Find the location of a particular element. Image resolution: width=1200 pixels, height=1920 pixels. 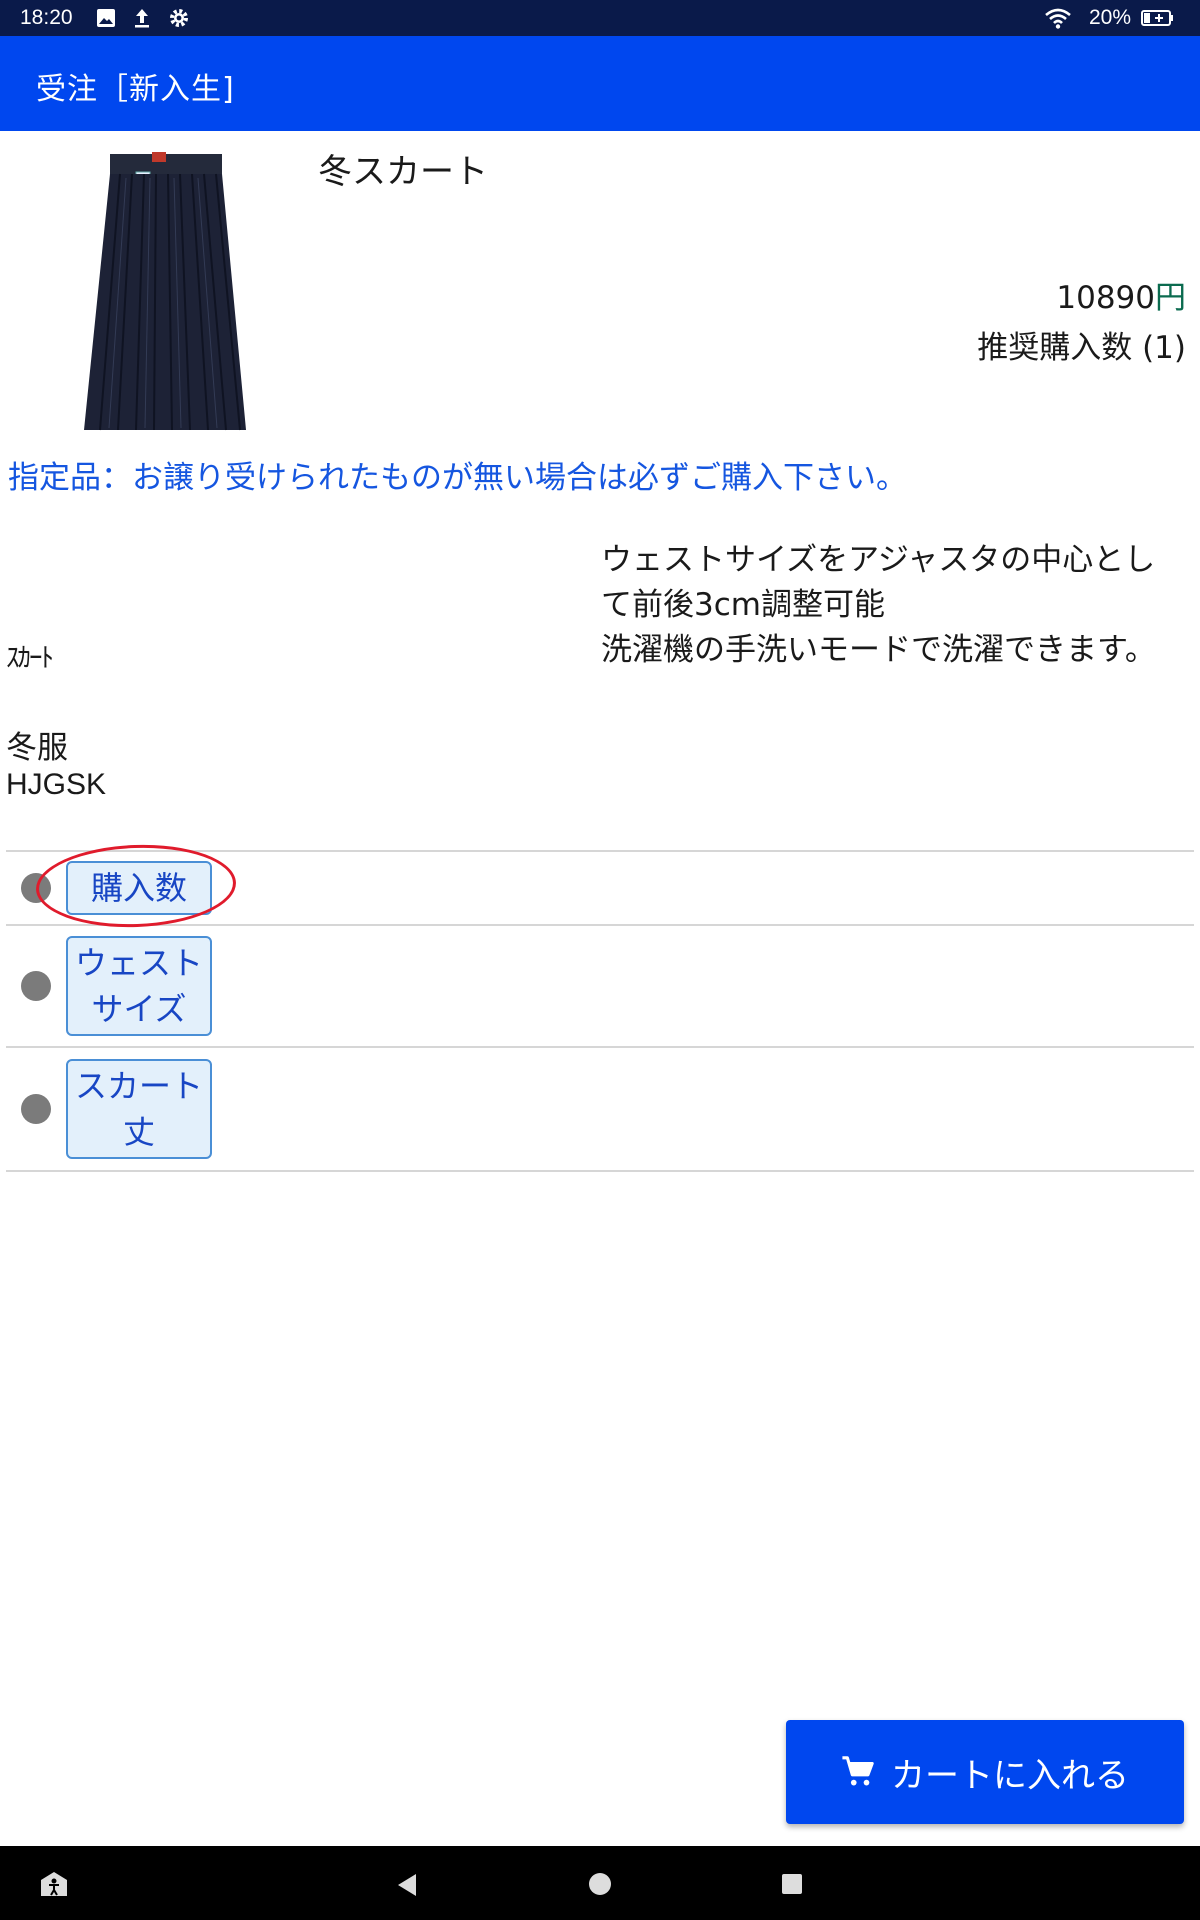

product-price: 10890円 is located at coordinates (1121, 294).